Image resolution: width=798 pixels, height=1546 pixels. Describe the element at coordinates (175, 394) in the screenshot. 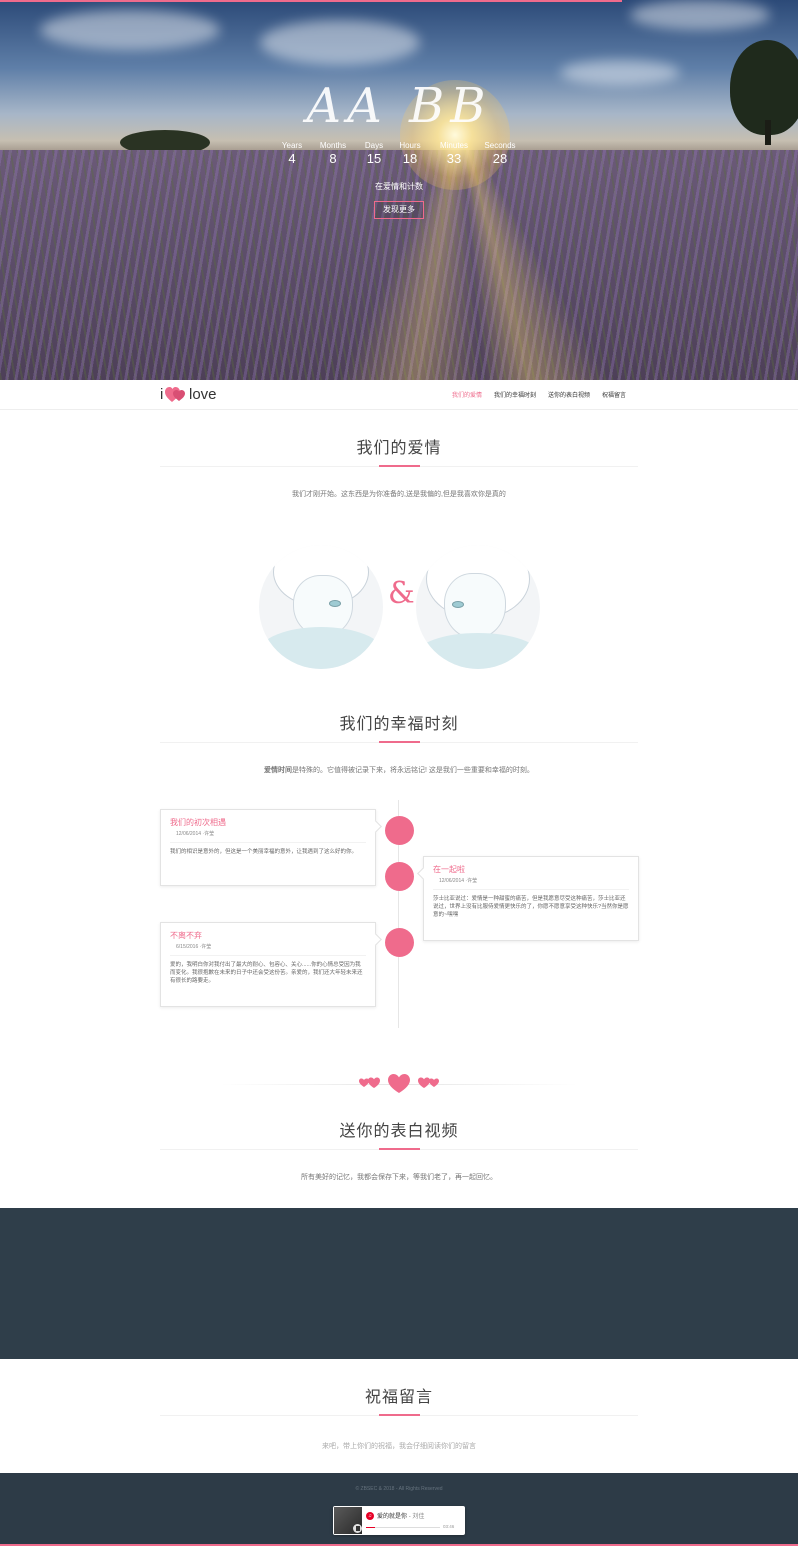

I see `heart-icon` at that location.